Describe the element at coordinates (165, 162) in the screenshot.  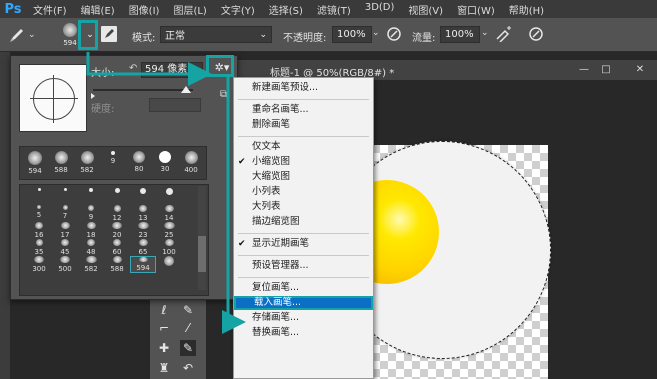
I see `recent-brush-cell: 30` at that location.